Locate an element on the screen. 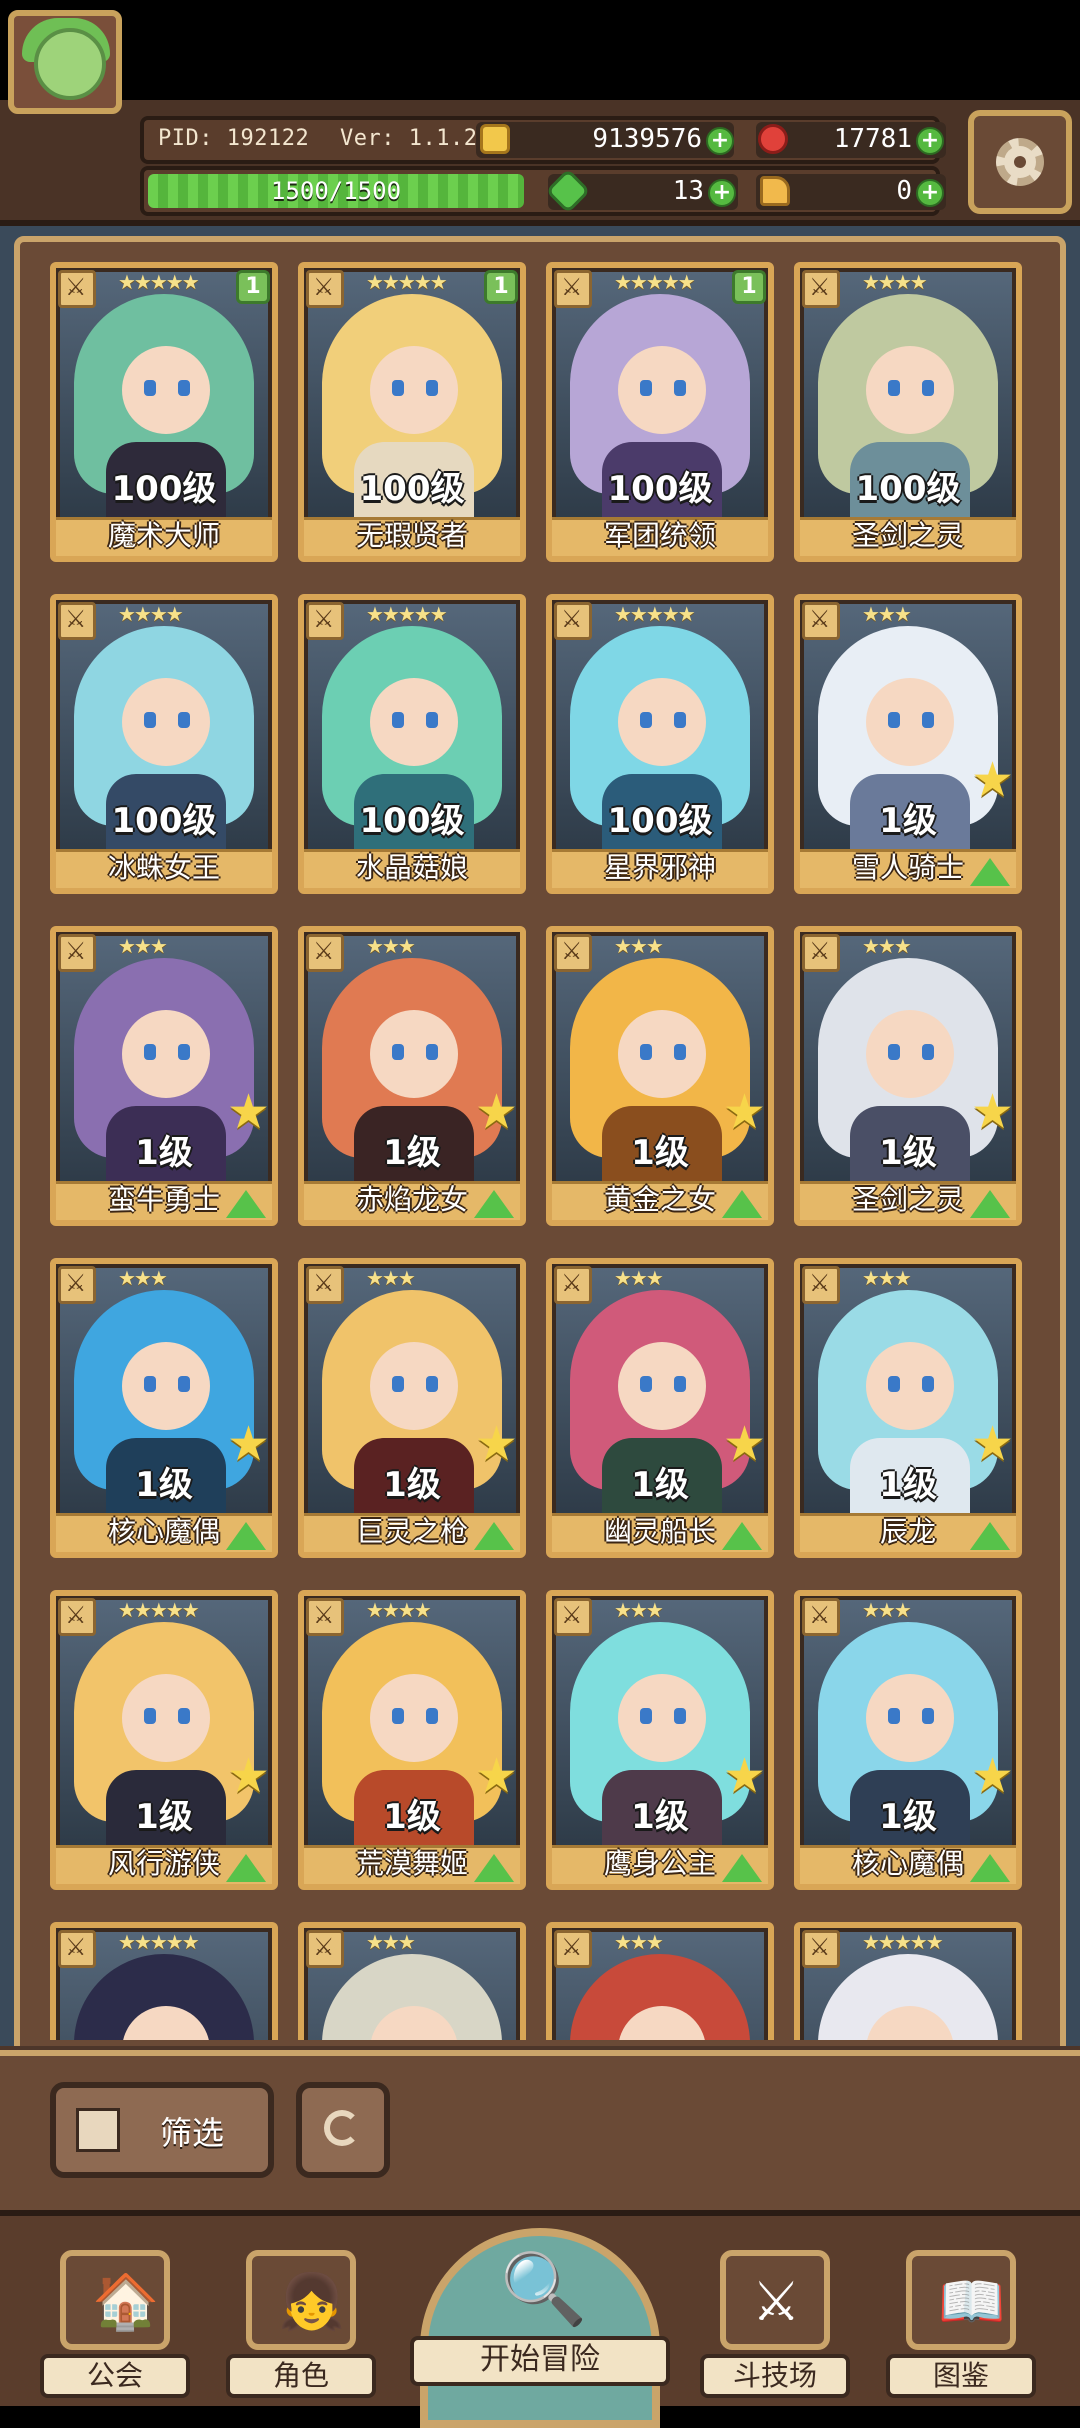  nav-adventure-label: 开始冒险 is located at coordinates (540, 2361).